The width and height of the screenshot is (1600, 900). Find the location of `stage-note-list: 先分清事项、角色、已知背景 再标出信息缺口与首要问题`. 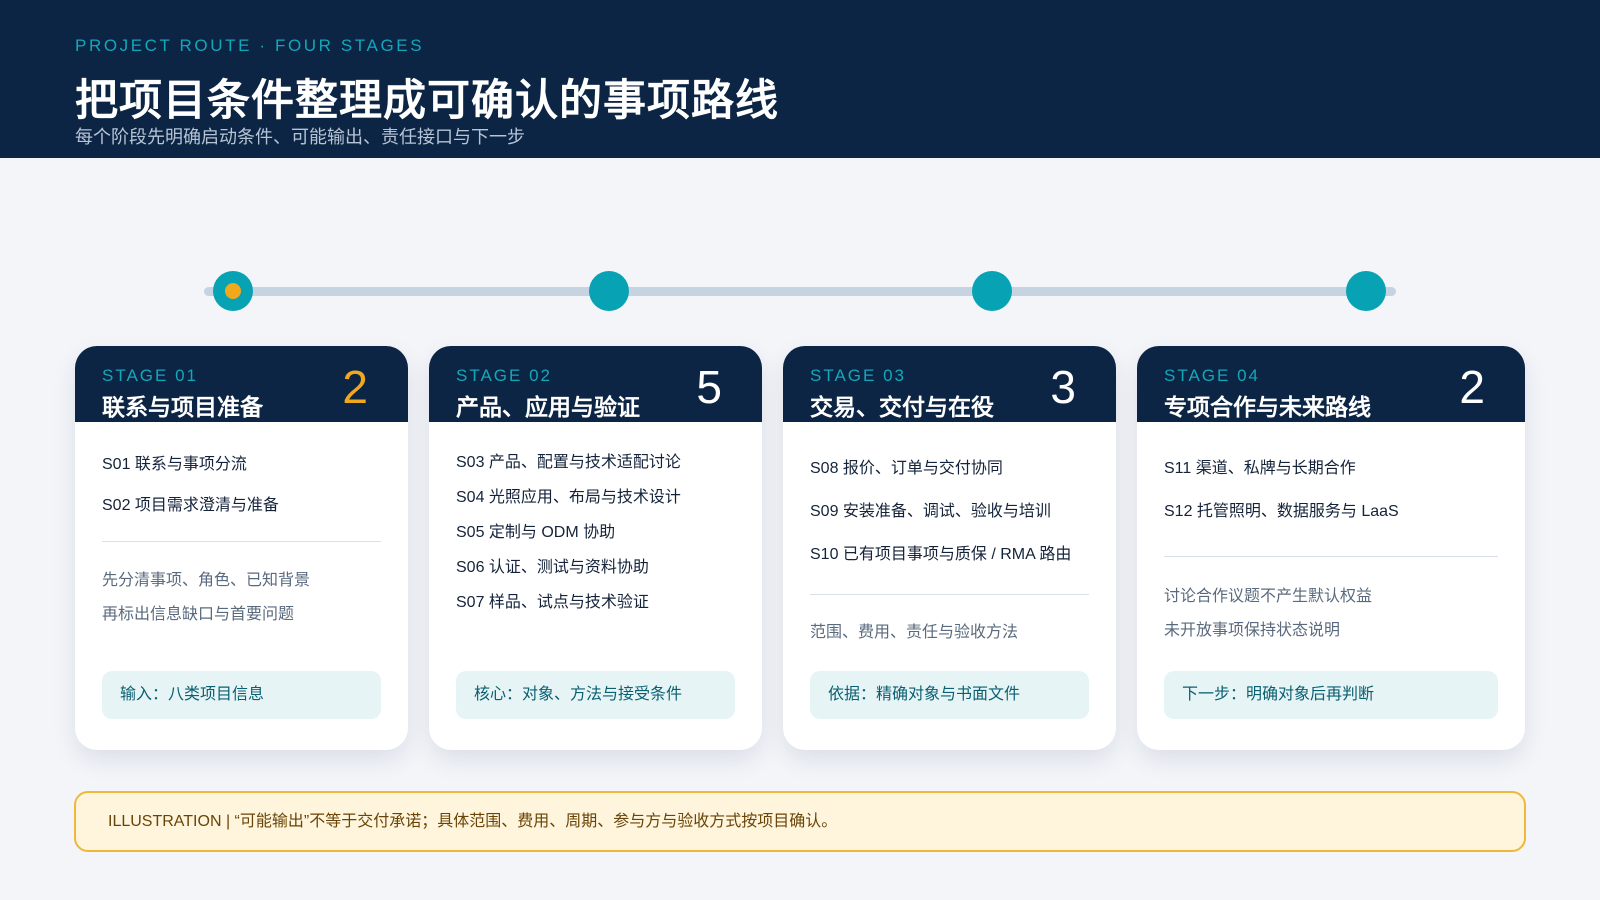

stage-note-list: 先分清事项、角色、已知背景 再标出信息缺口与首要问题 is located at coordinates (245, 600).